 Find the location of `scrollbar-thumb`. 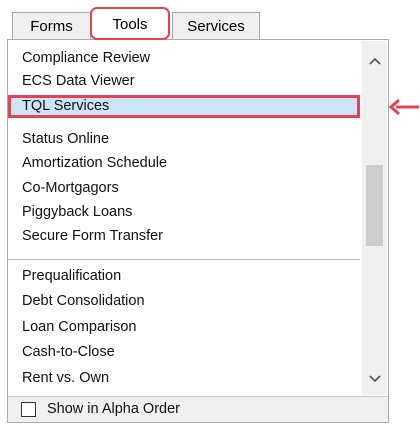

scrollbar-thumb is located at coordinates (374, 205).